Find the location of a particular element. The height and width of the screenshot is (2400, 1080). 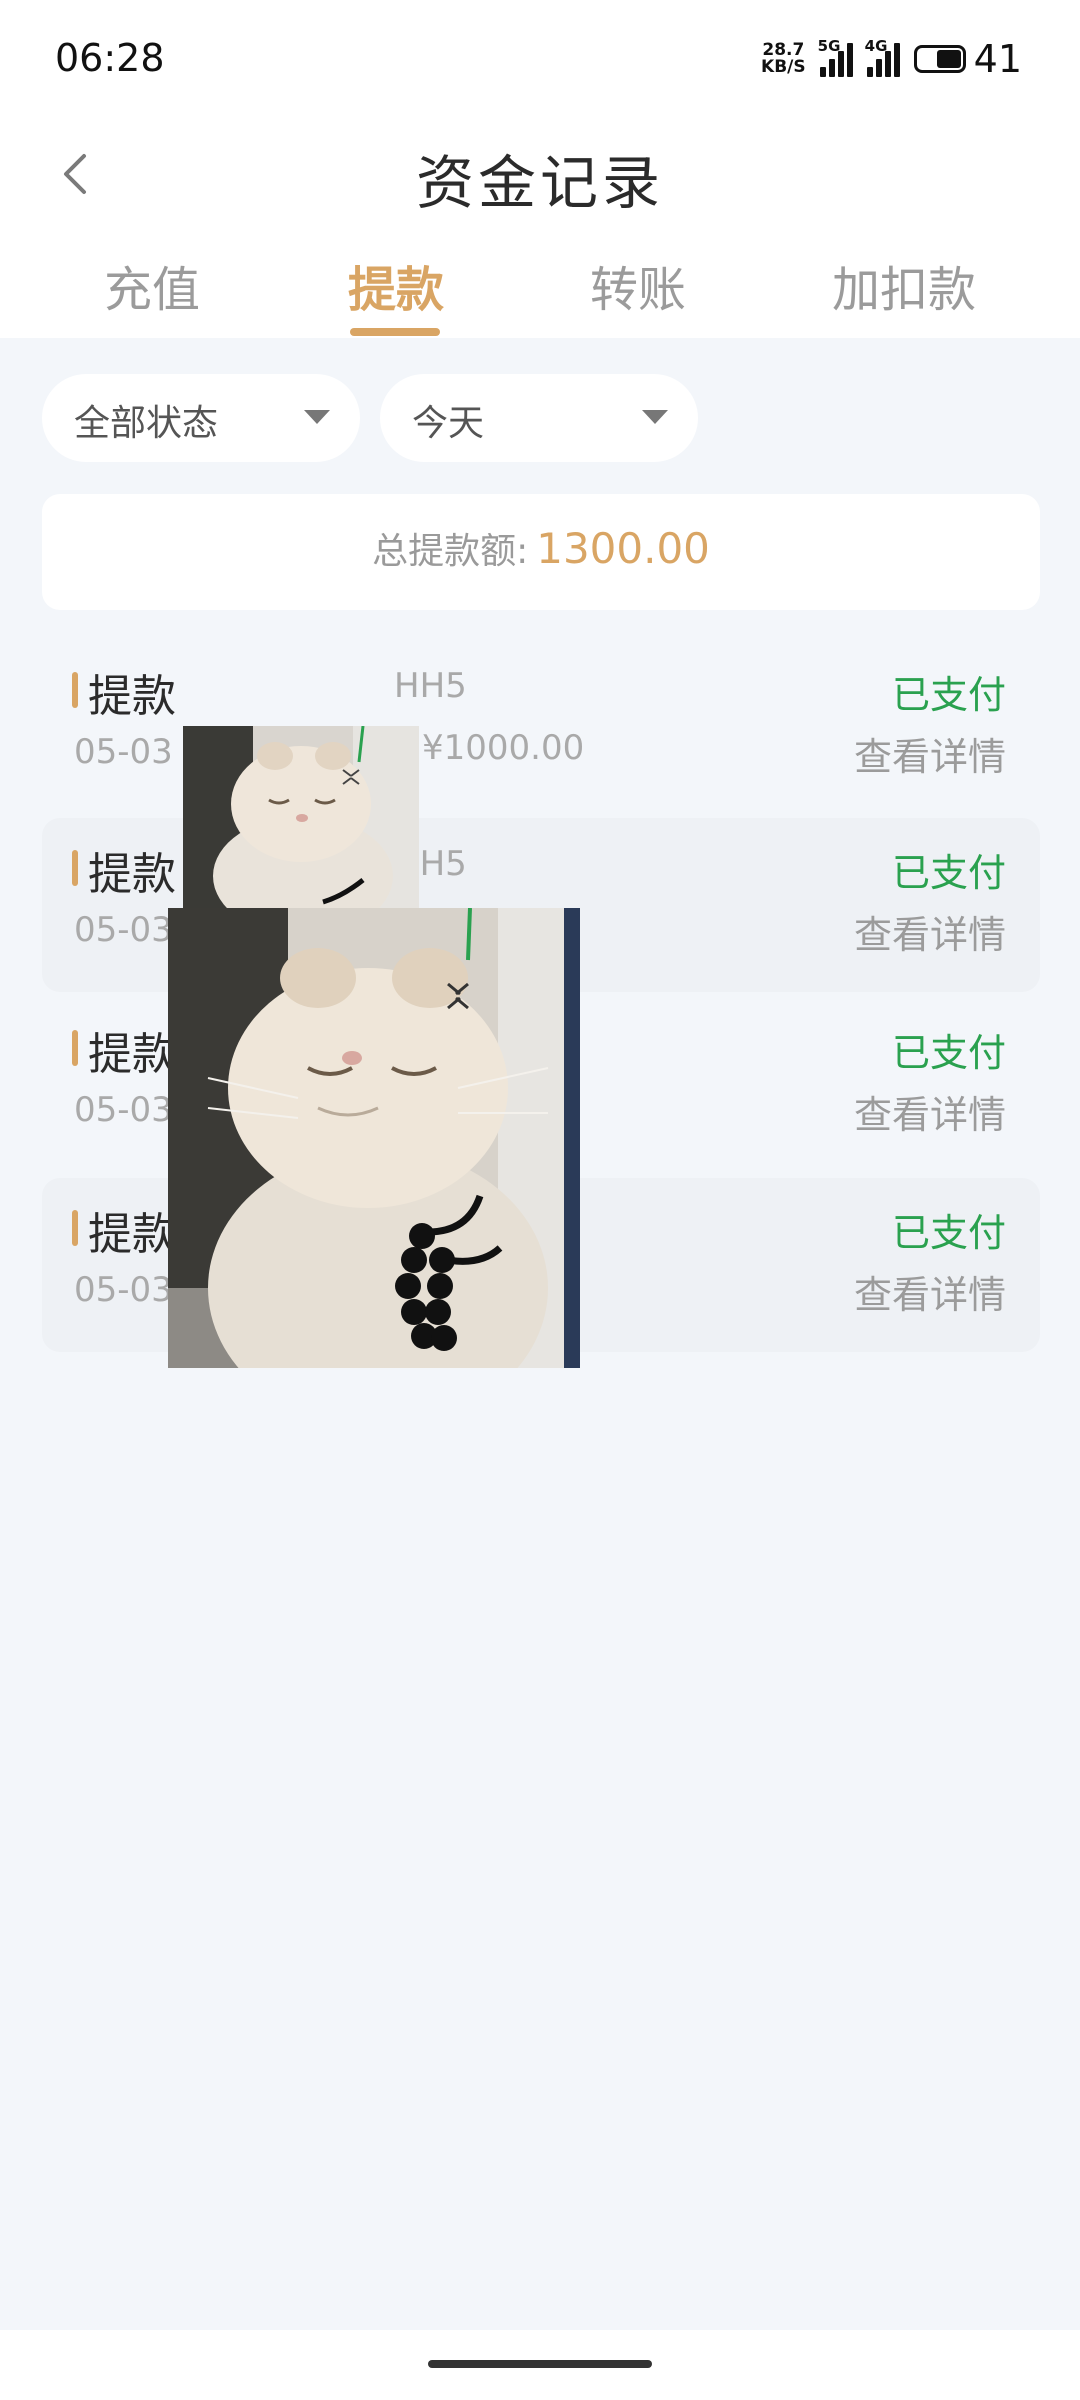

network-speed: 28.7 KB/S is located at coordinates (783, 59).